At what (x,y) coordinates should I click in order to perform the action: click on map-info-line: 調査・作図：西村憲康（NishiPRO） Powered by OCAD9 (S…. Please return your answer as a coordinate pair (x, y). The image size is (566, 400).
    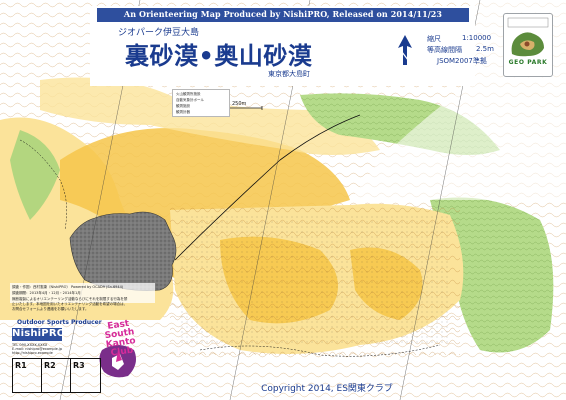
    Looking at the image, I should click on (68, 287).